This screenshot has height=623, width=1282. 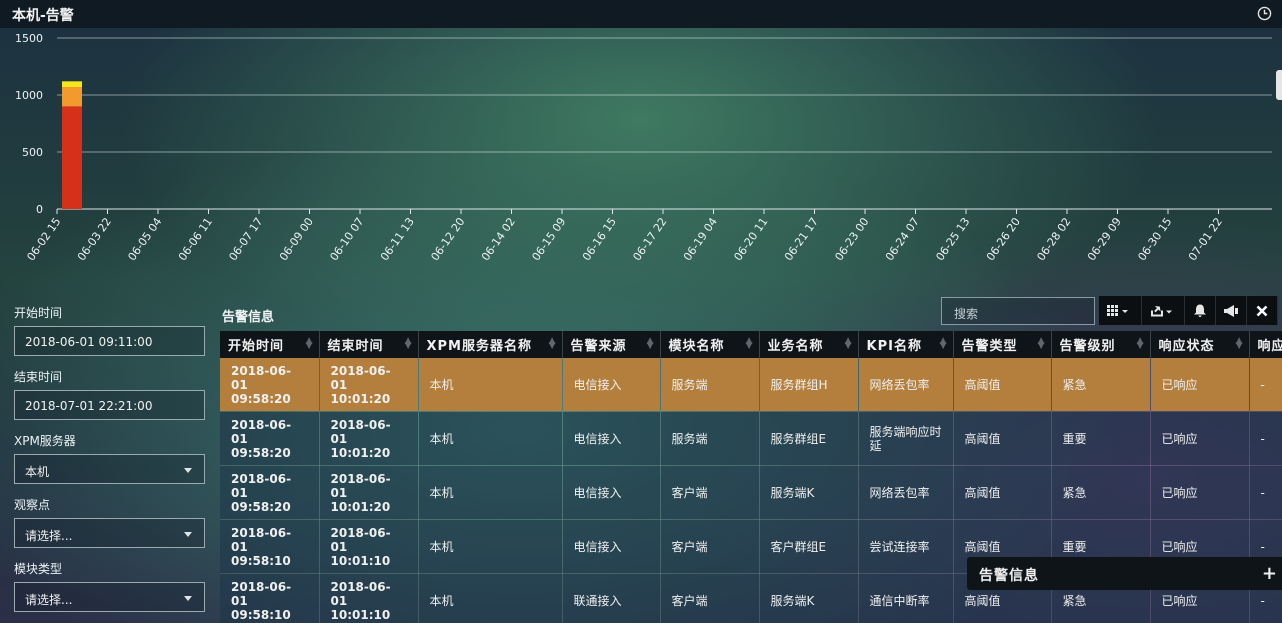 What do you see at coordinates (38, 569) in the screenshot?
I see `module-type-label: 模块类型` at bounding box center [38, 569].